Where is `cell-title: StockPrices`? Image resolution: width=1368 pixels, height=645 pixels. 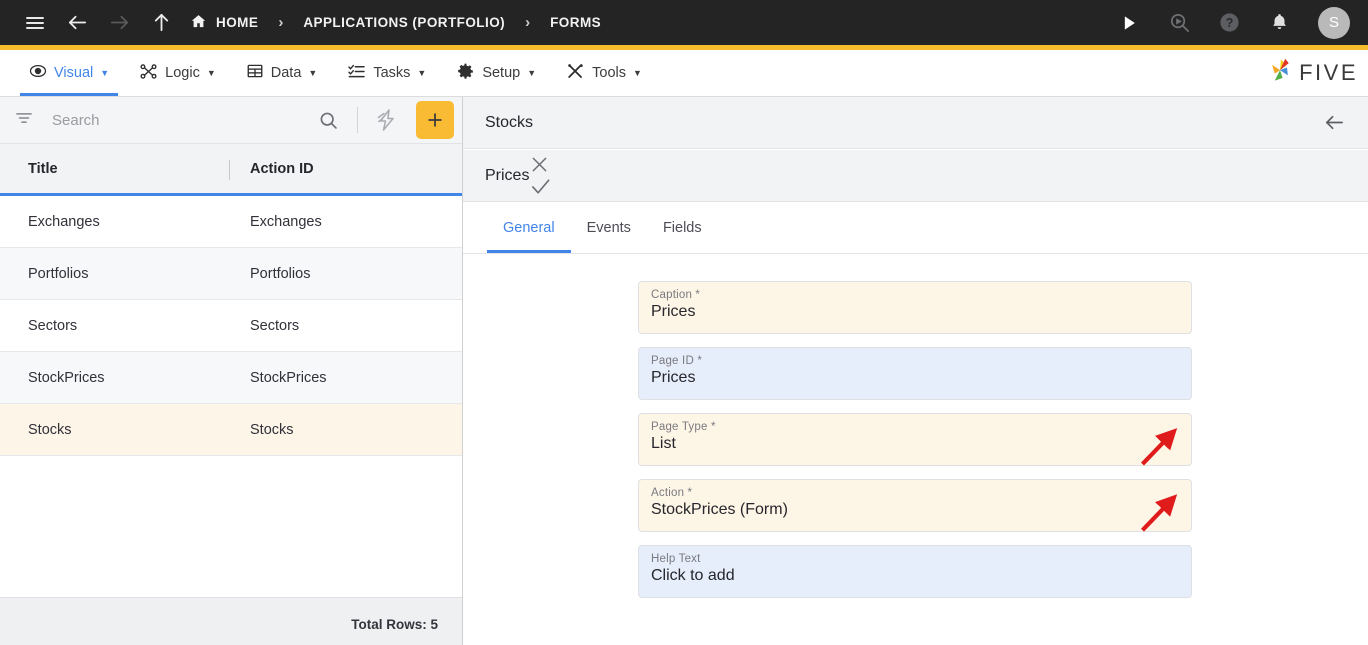 cell-title: StockPrices is located at coordinates (66, 377).